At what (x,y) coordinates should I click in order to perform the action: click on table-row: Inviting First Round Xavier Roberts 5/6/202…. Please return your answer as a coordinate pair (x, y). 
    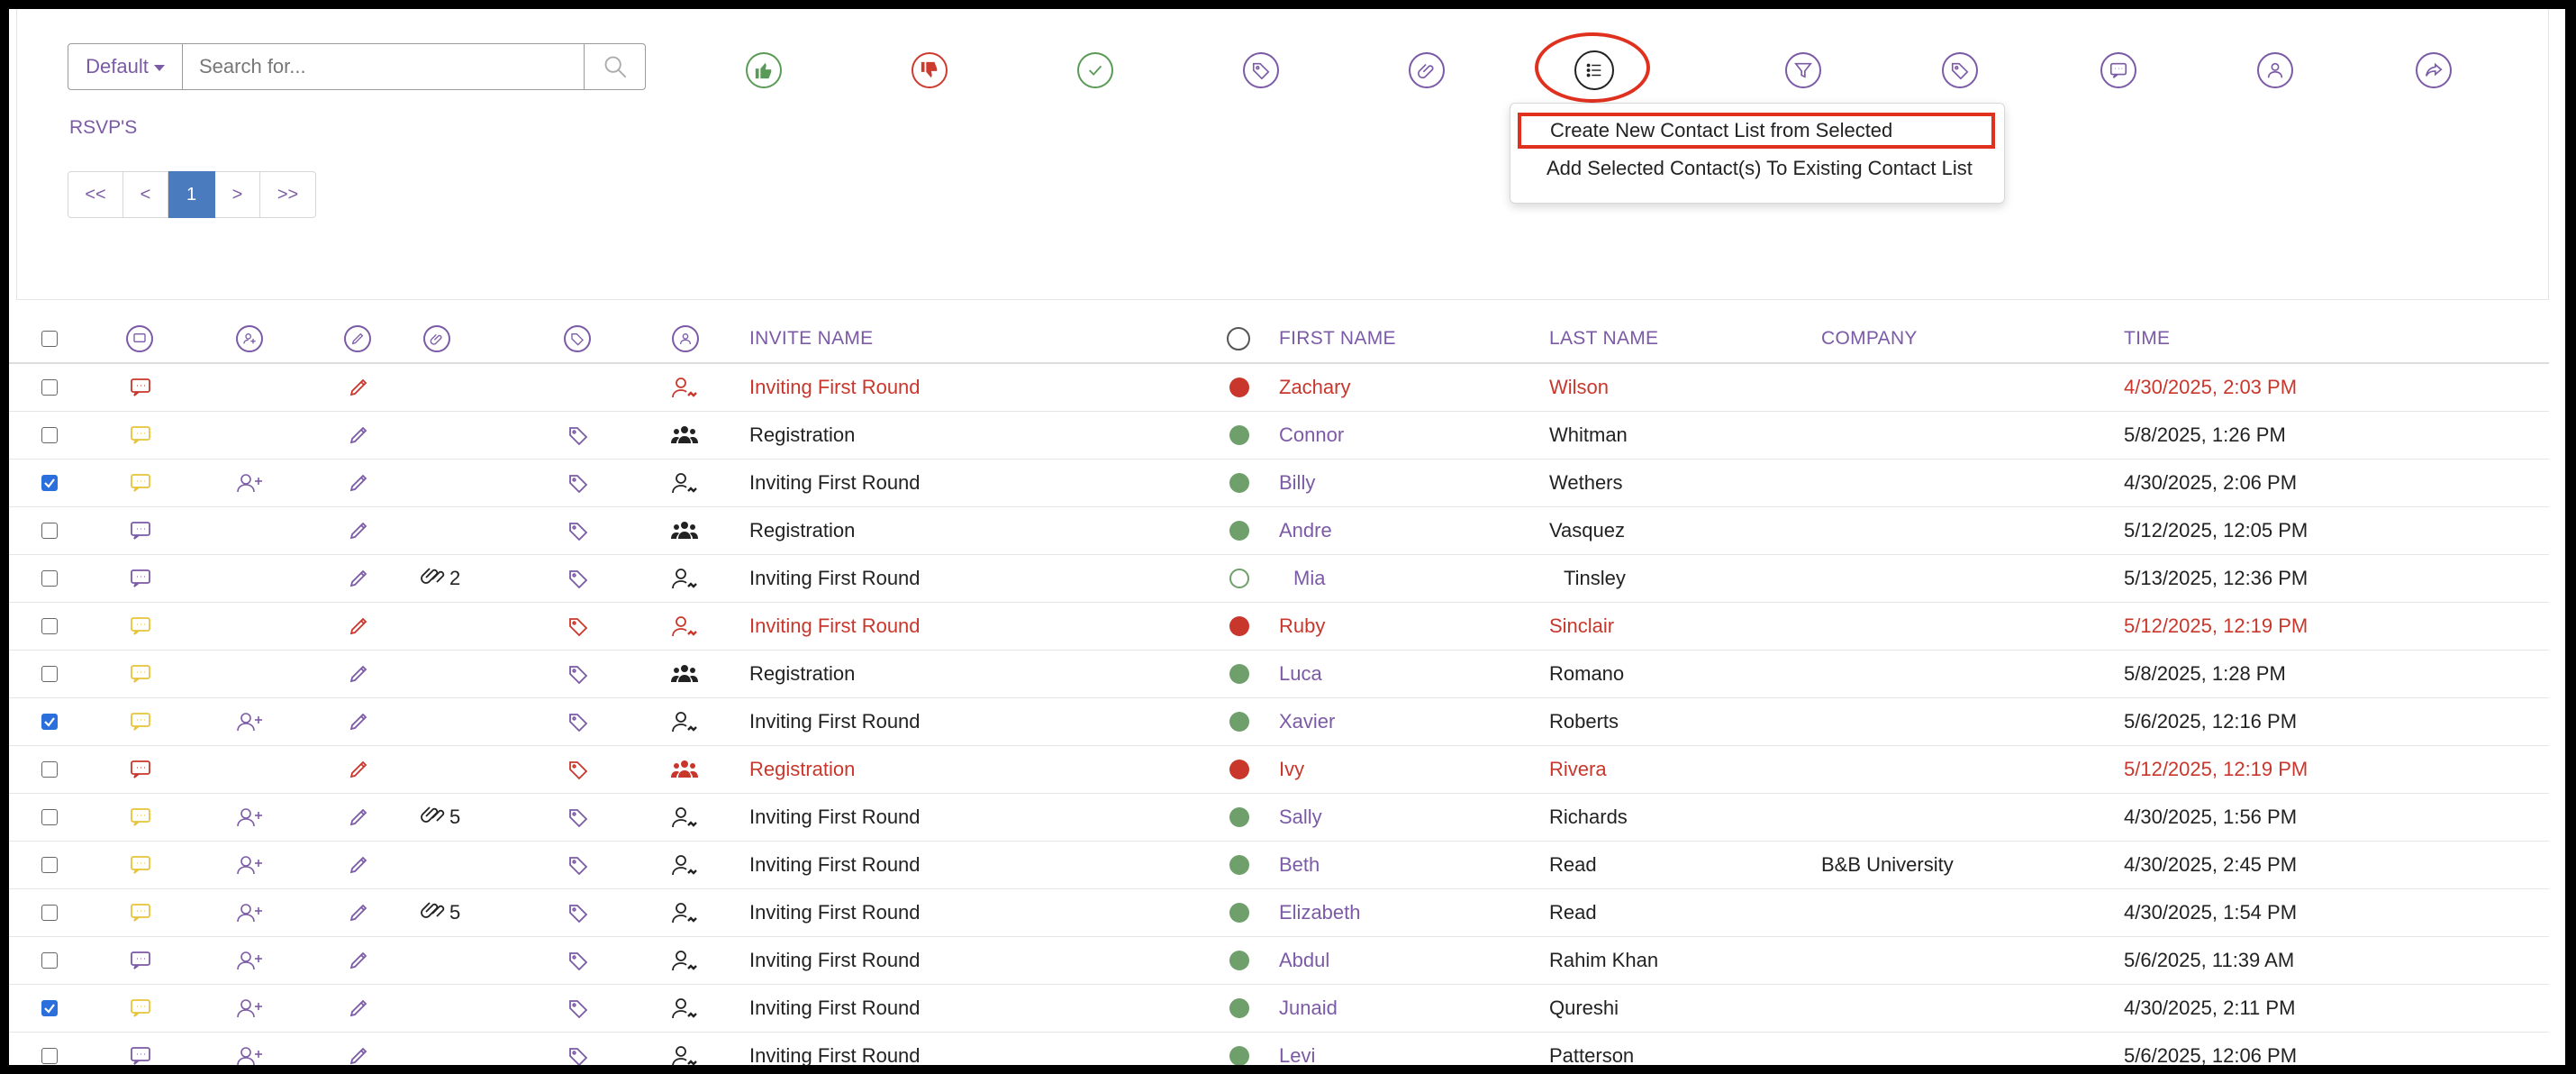
    Looking at the image, I should click on (1279, 722).